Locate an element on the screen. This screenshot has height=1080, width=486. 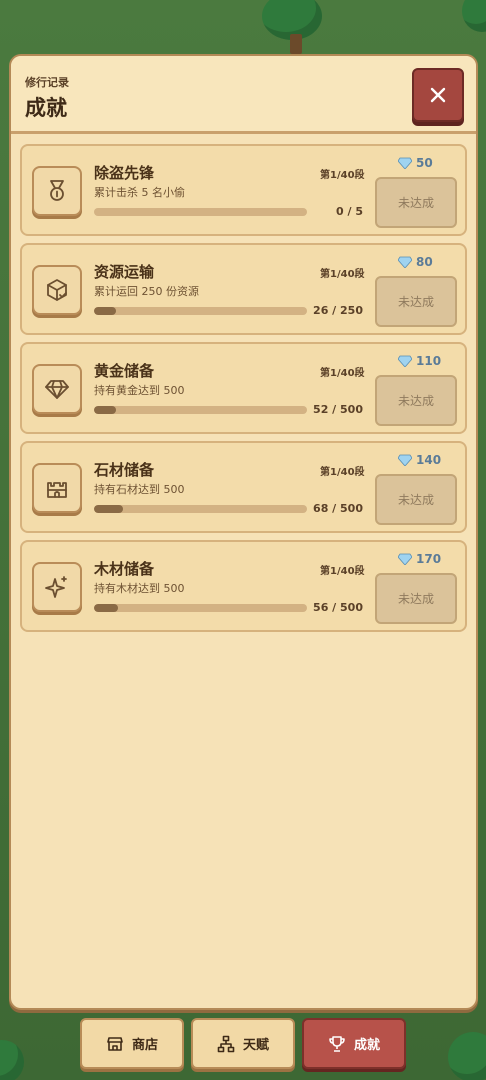
achievement-name: 黄金储备 is located at coordinates (124, 371).